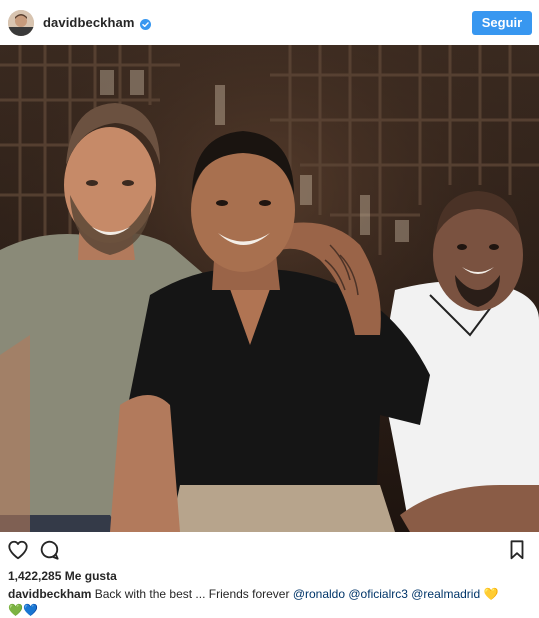 This screenshot has width=539, height=618. I want to click on avatar, so click(21, 22).